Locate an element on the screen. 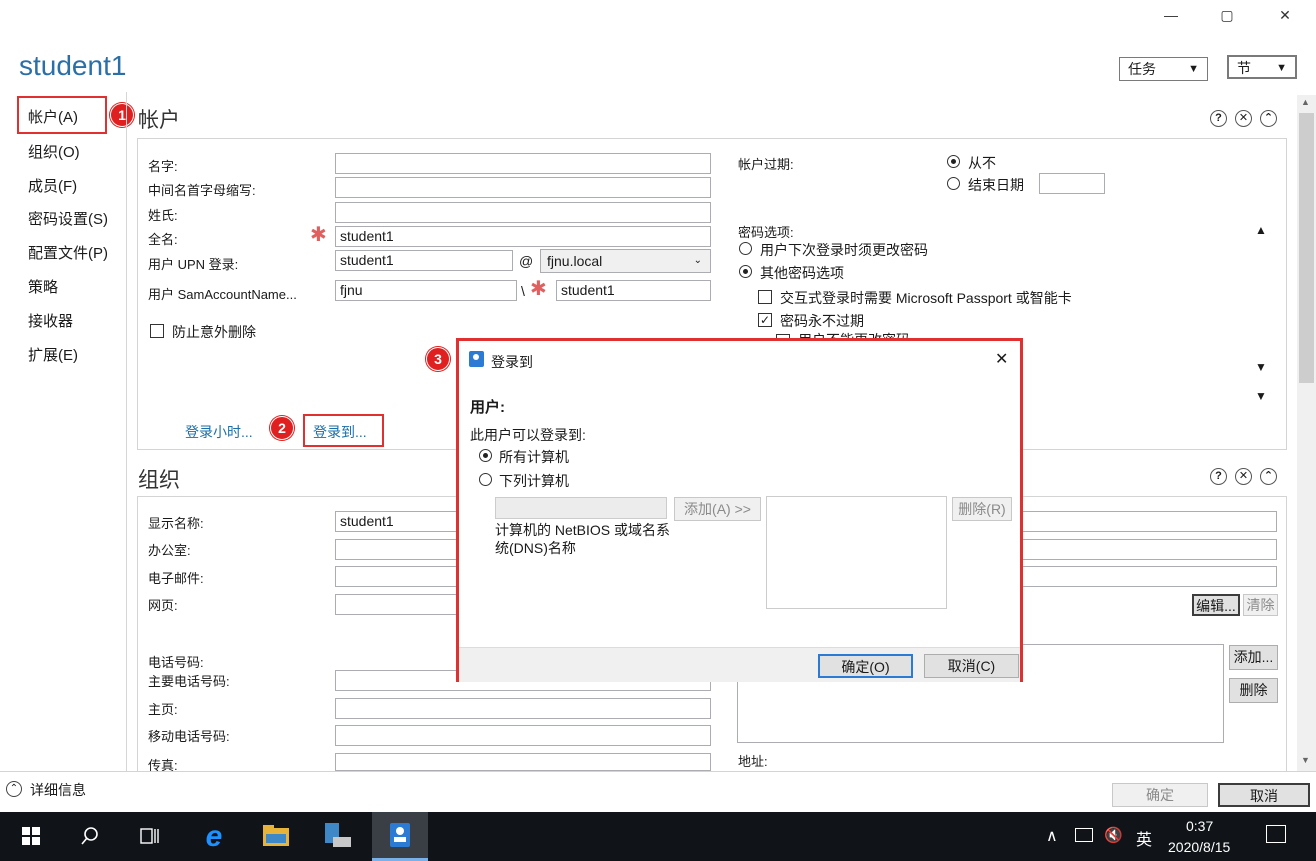 Image resolution: width=1316 pixels, height=861 pixels. mobile-input is located at coordinates (523, 735).